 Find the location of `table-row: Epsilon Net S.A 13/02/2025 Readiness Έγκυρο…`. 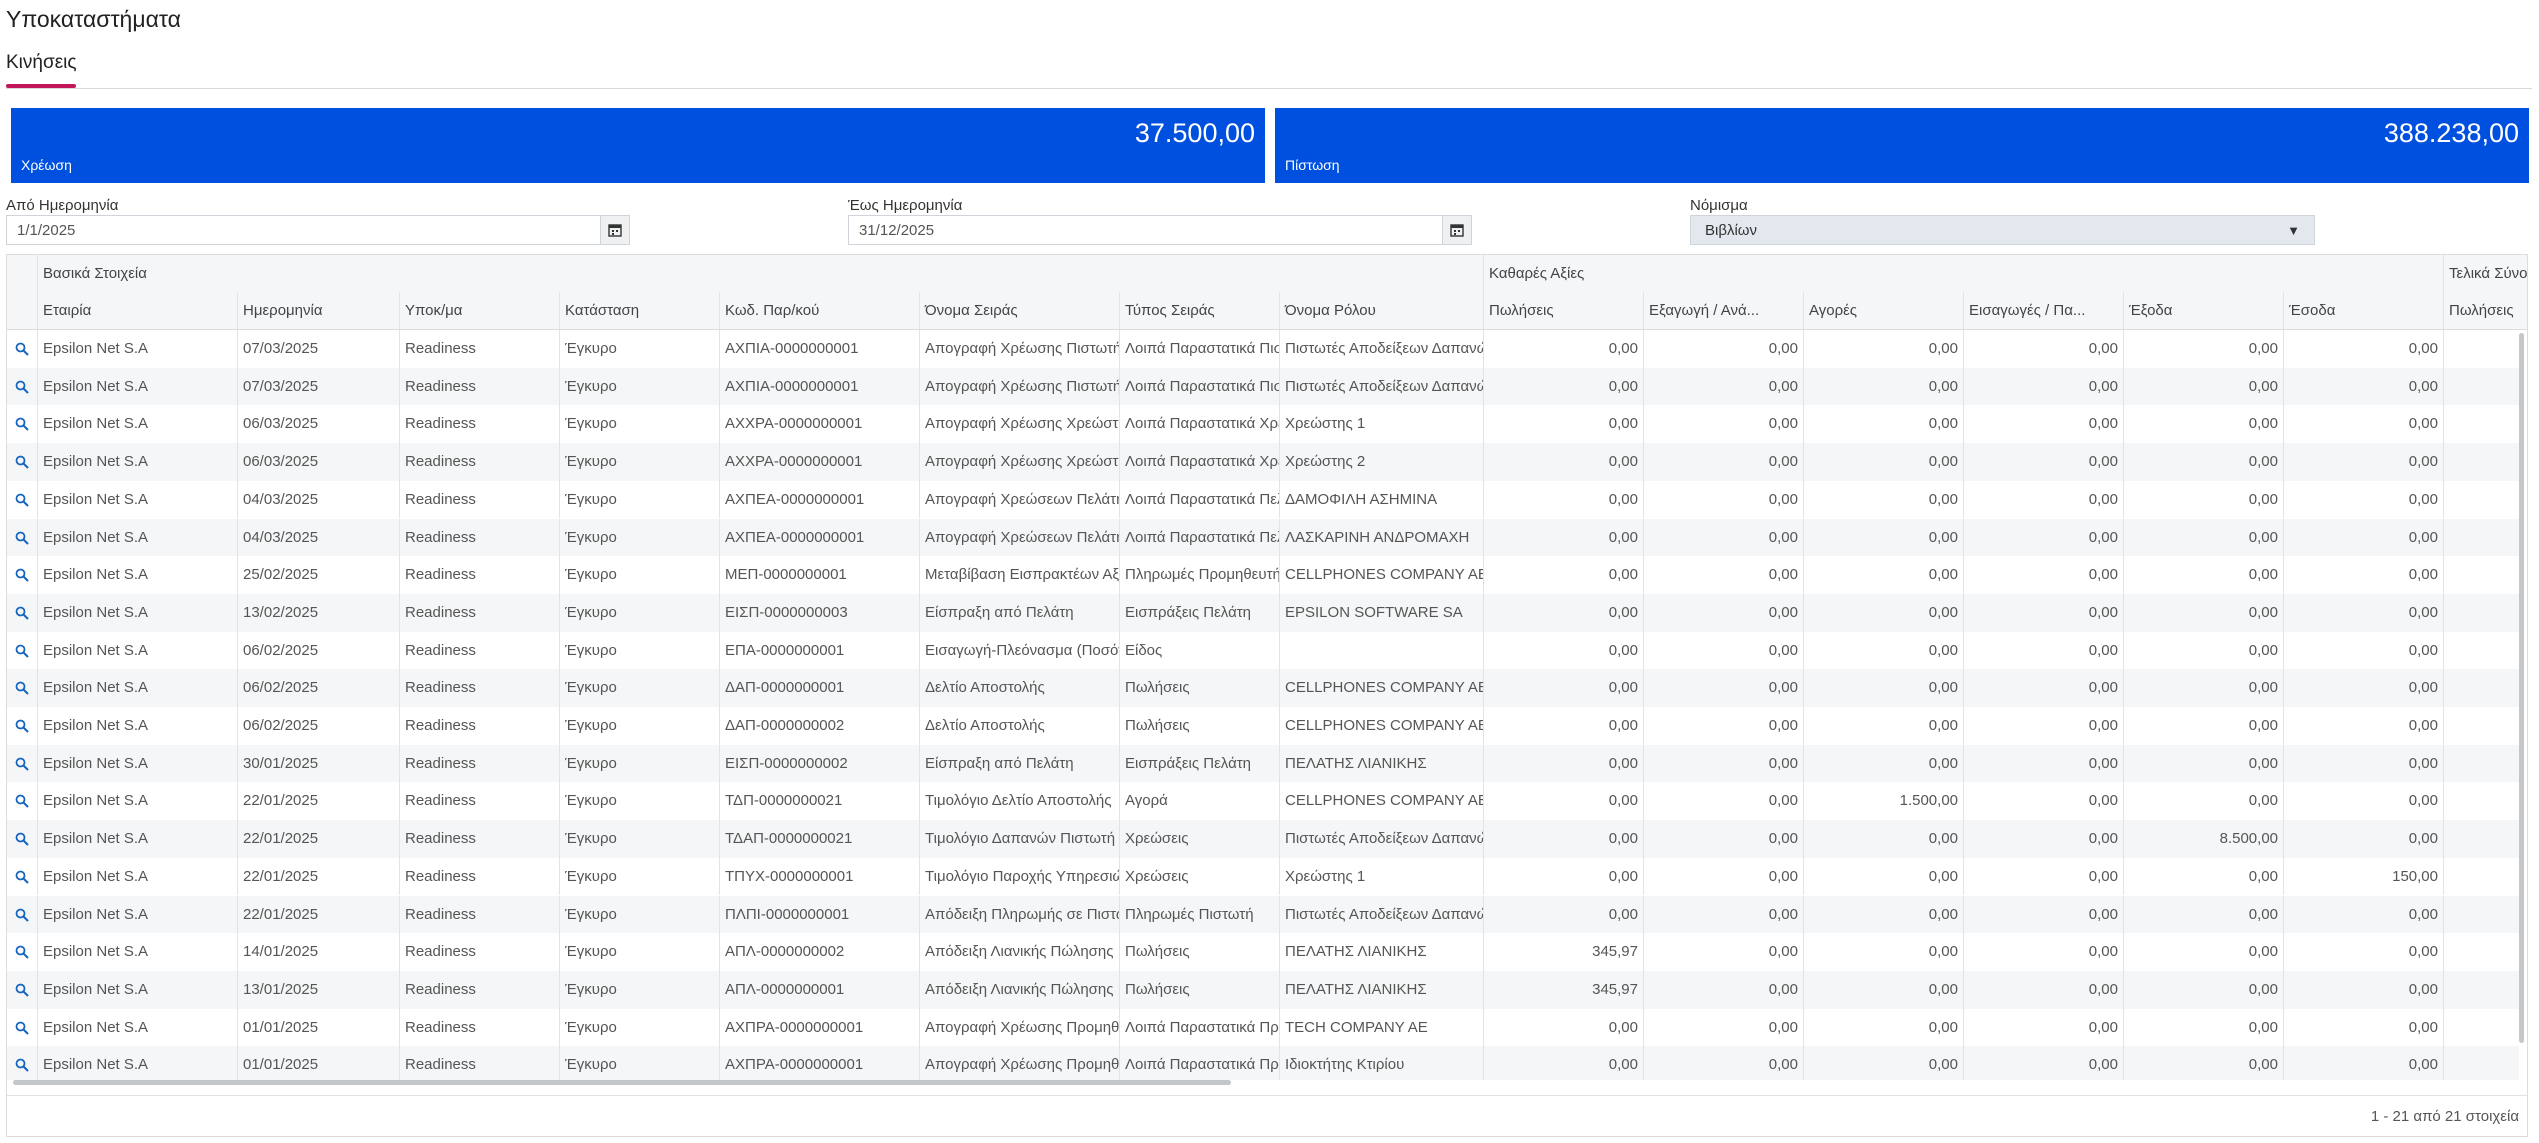

table-row: Epsilon Net S.A 13/02/2025 Readiness Έγκυρο… is located at coordinates (1263, 612).